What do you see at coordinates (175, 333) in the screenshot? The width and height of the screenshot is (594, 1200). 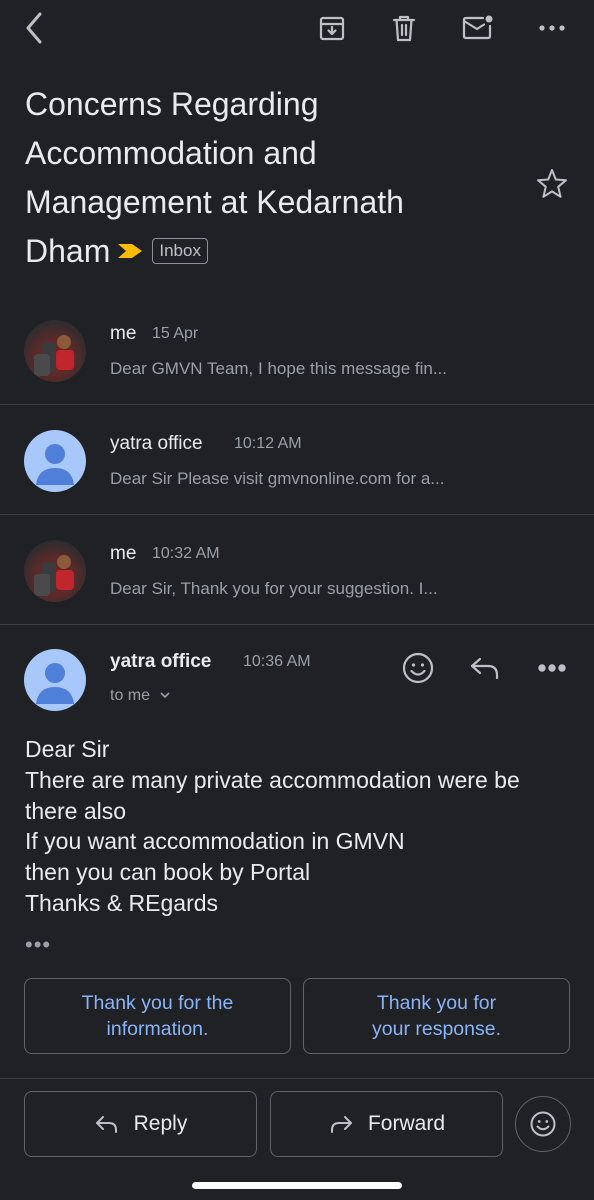 I see `message-time: 15 Apr` at bounding box center [175, 333].